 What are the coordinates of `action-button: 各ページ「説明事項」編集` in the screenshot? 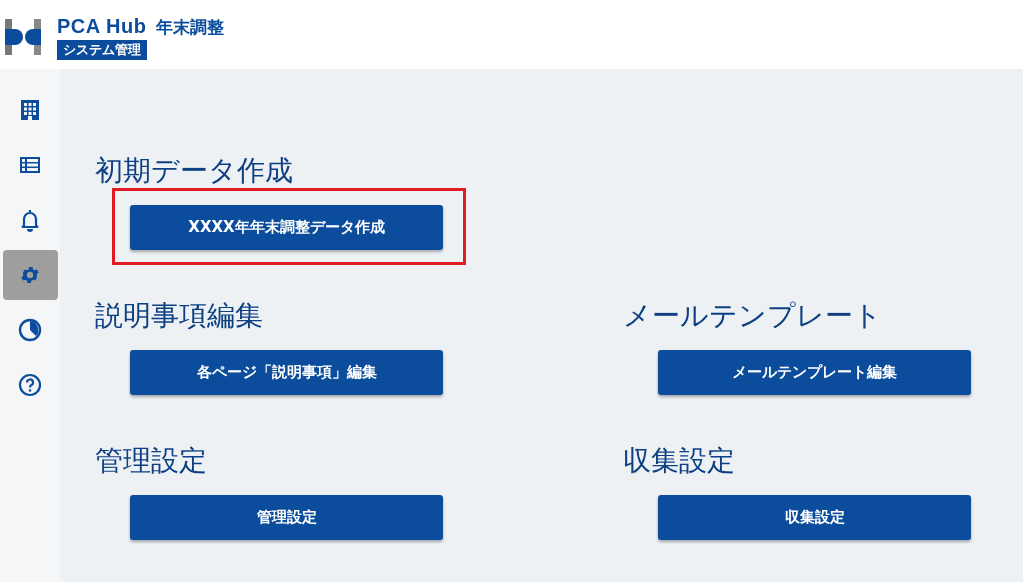 It's located at (286, 372).